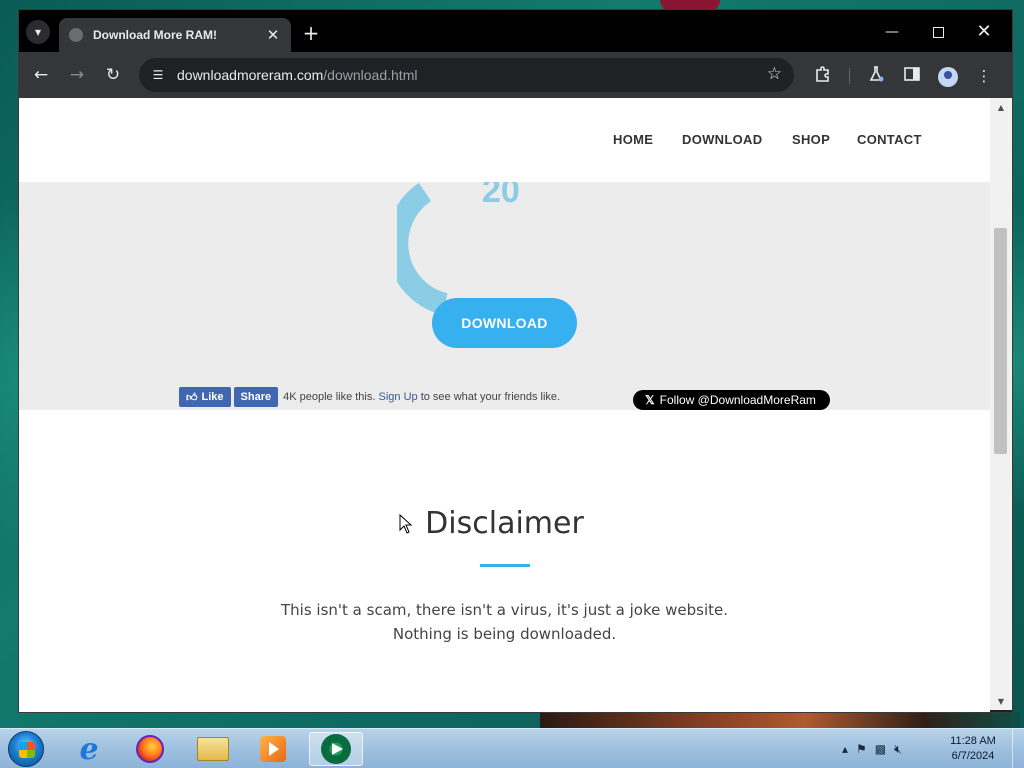 Image resolution: width=1024 pixels, height=768 pixels. I want to click on facebook-signup-link: Sign Up, so click(398, 397).